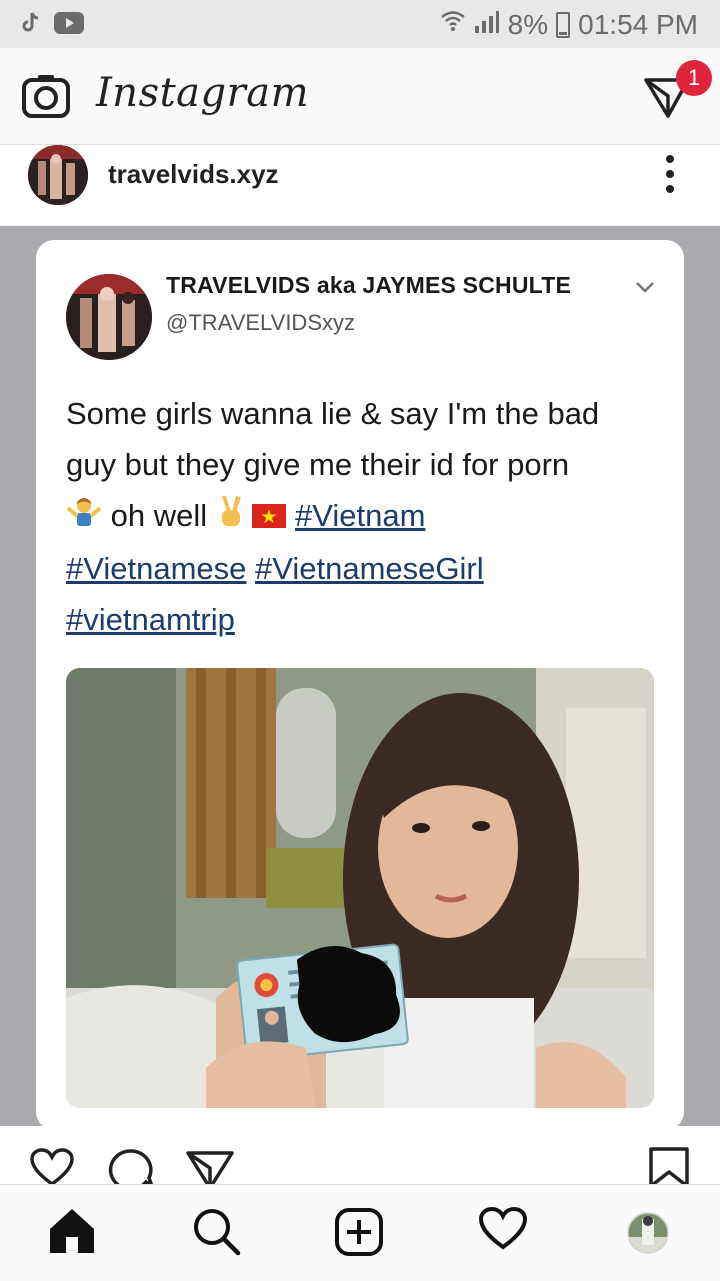 The height and width of the screenshot is (1281, 720). What do you see at coordinates (503, 1231) in the screenshot?
I see `activity-icon` at bounding box center [503, 1231].